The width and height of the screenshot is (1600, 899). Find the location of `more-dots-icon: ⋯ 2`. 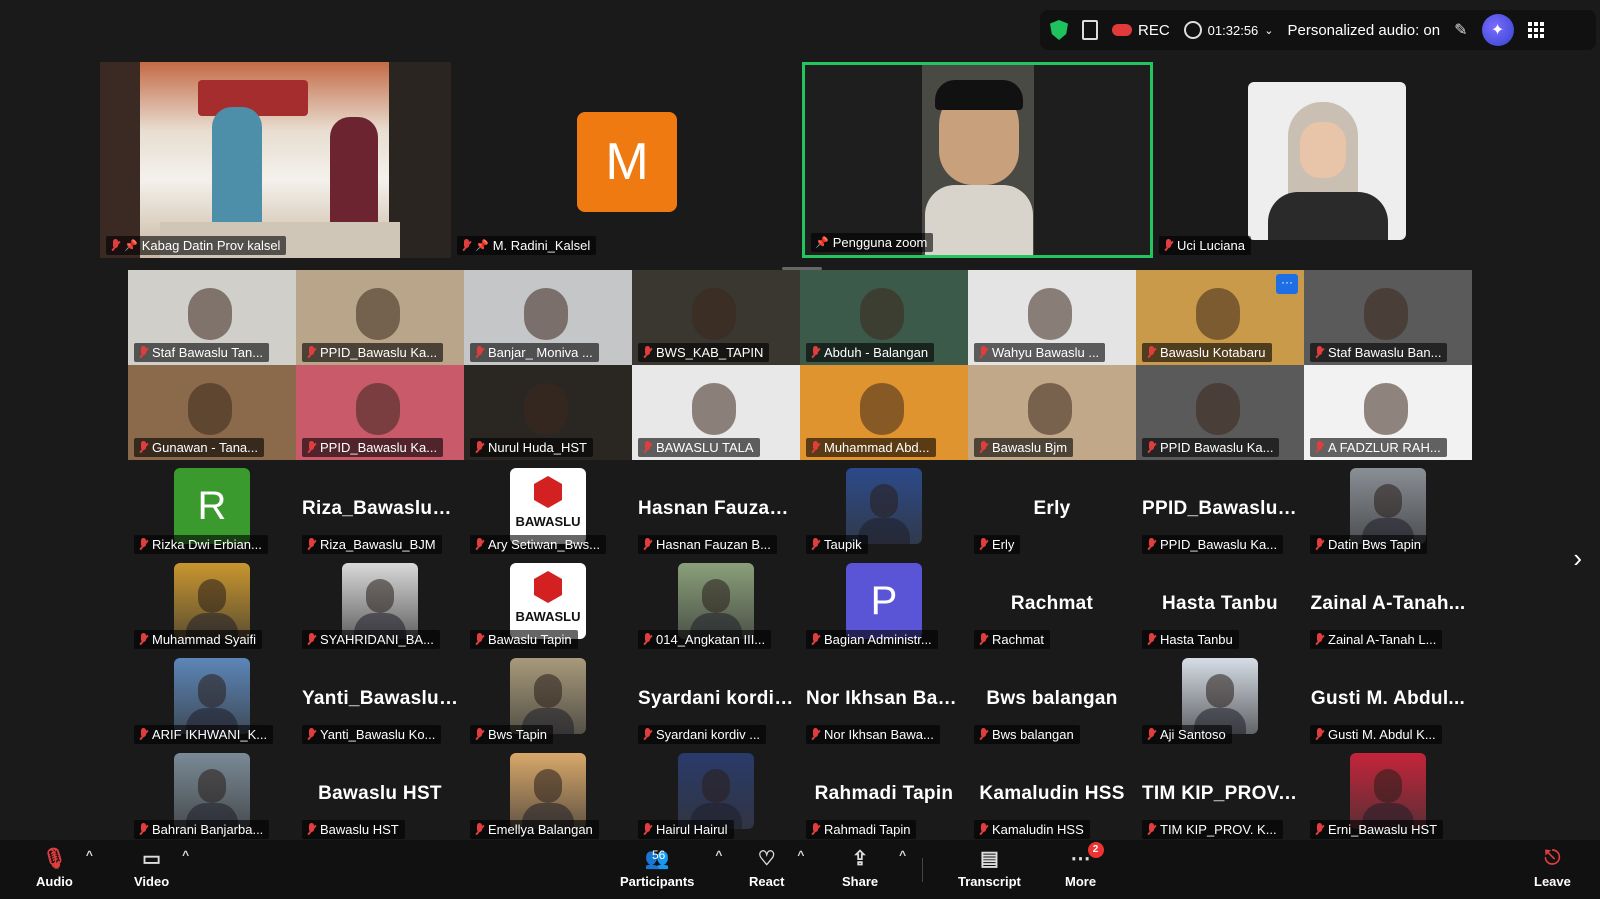

more-dots-icon: ⋯ 2 is located at coordinates (1086, 856).